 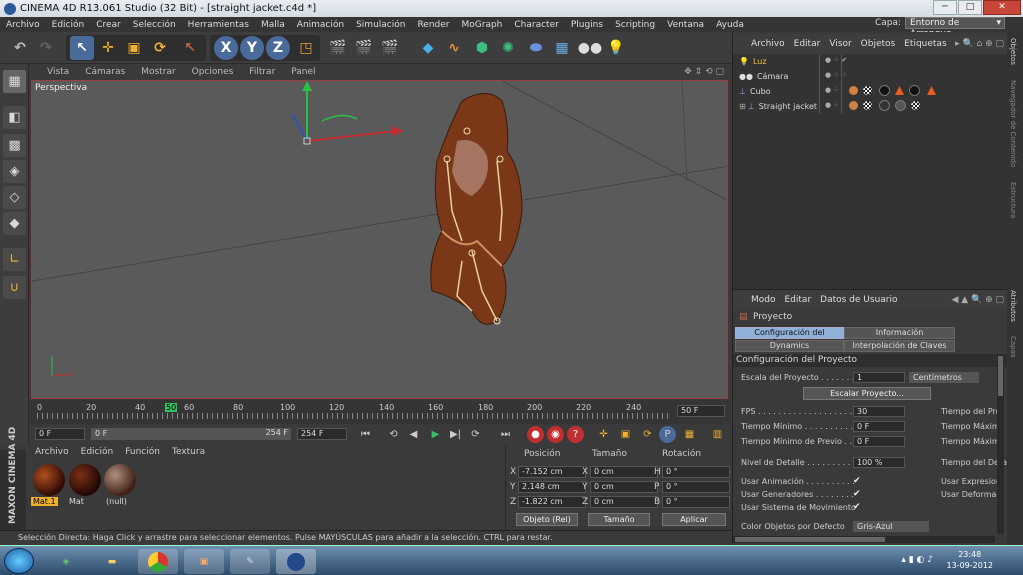 What do you see at coordinates (696, 487) in the screenshot?
I see `rotation-p-field: 0 °` at bounding box center [696, 487].